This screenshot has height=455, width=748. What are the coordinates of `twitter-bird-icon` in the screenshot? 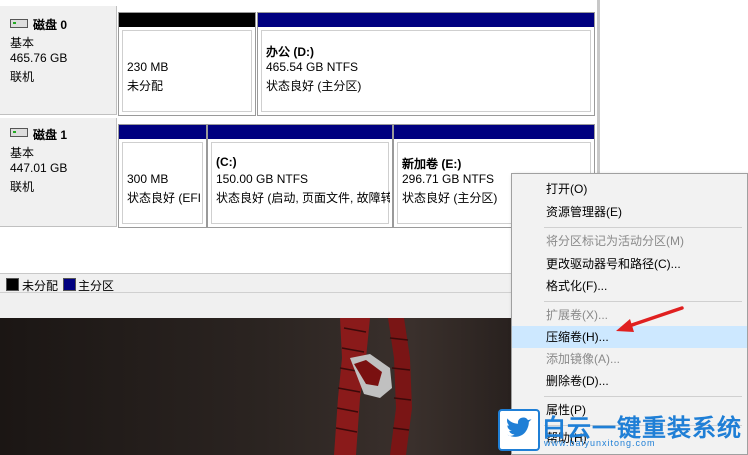 It's located at (519, 430).